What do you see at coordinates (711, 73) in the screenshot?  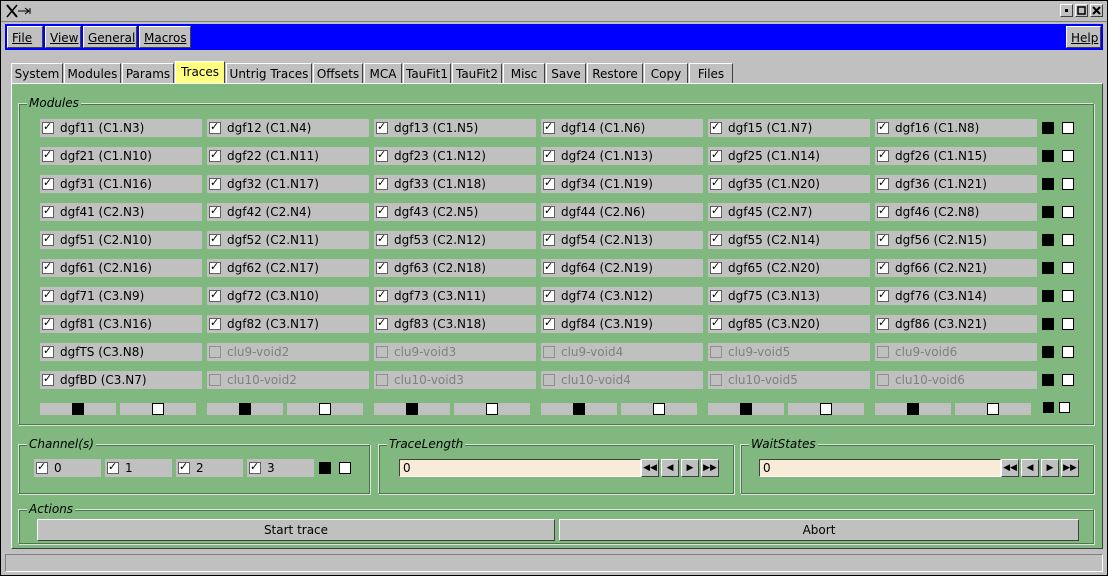 I see `tab-files: Files` at bounding box center [711, 73].